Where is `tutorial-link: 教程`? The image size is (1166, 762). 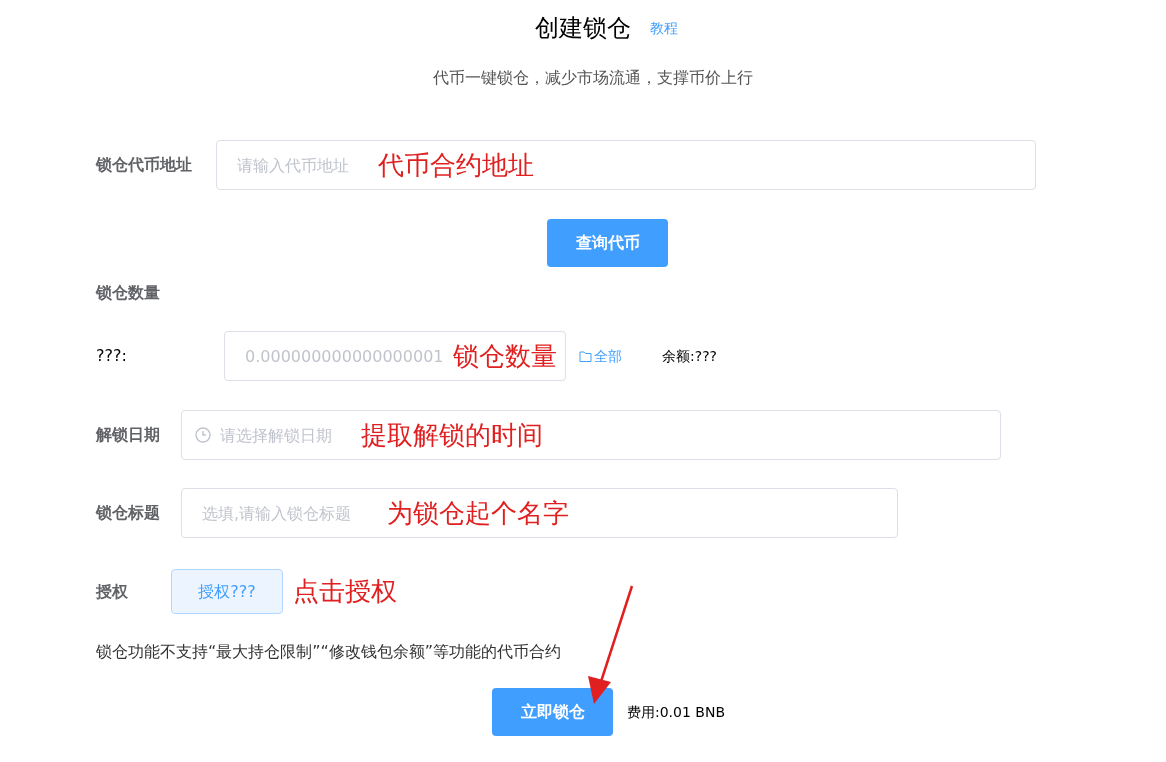
tutorial-link: 教程 is located at coordinates (664, 28).